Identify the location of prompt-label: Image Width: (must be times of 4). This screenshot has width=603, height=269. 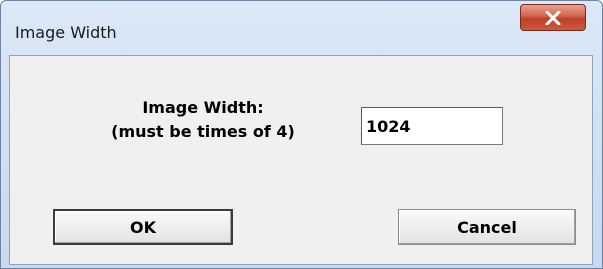
(203, 120).